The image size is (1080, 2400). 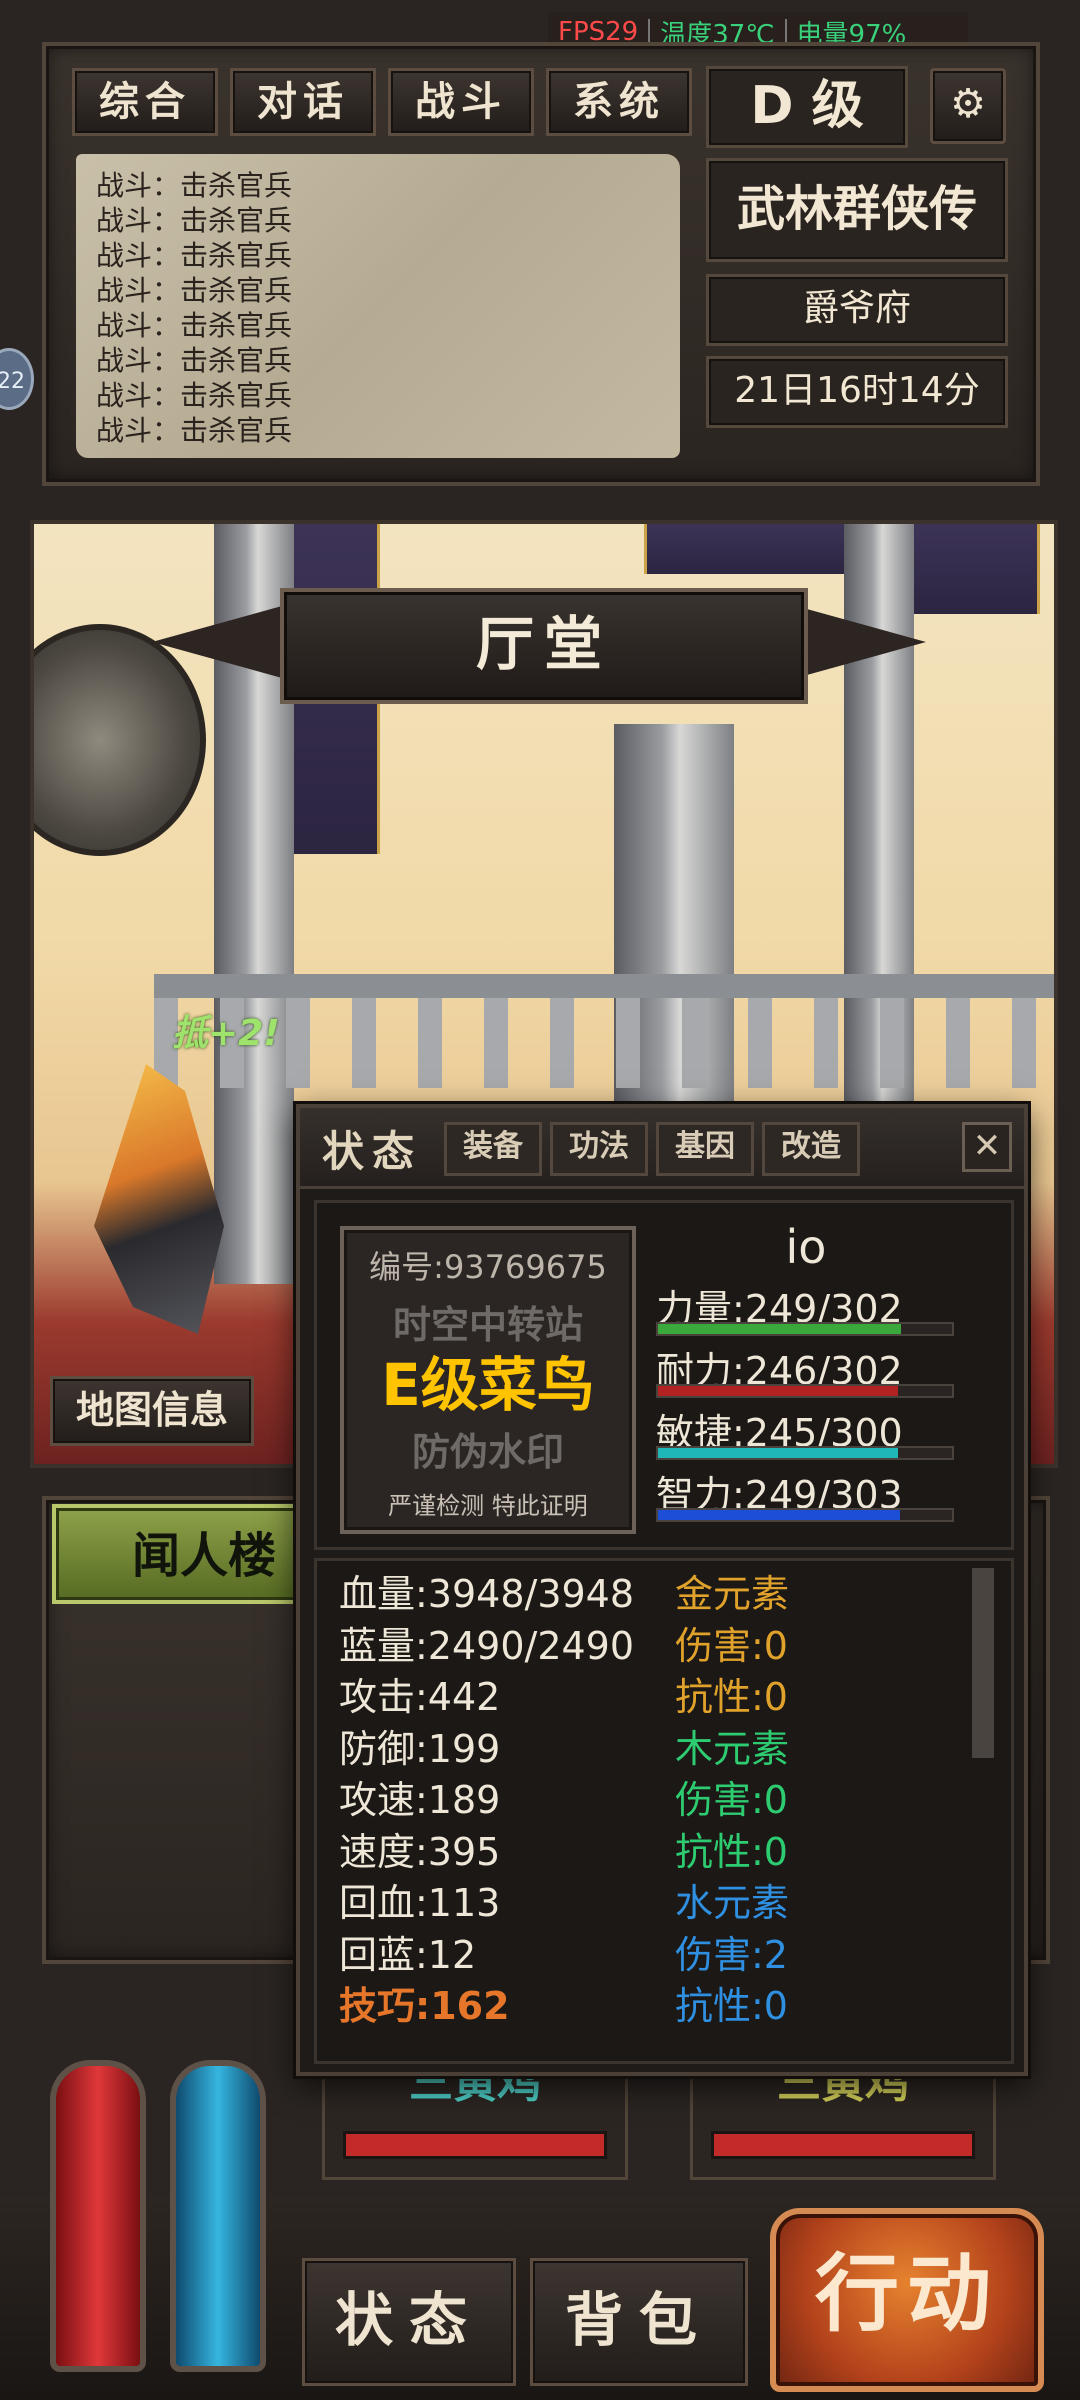 I want to click on tab-skills: 功法, so click(x=599, y=1149).